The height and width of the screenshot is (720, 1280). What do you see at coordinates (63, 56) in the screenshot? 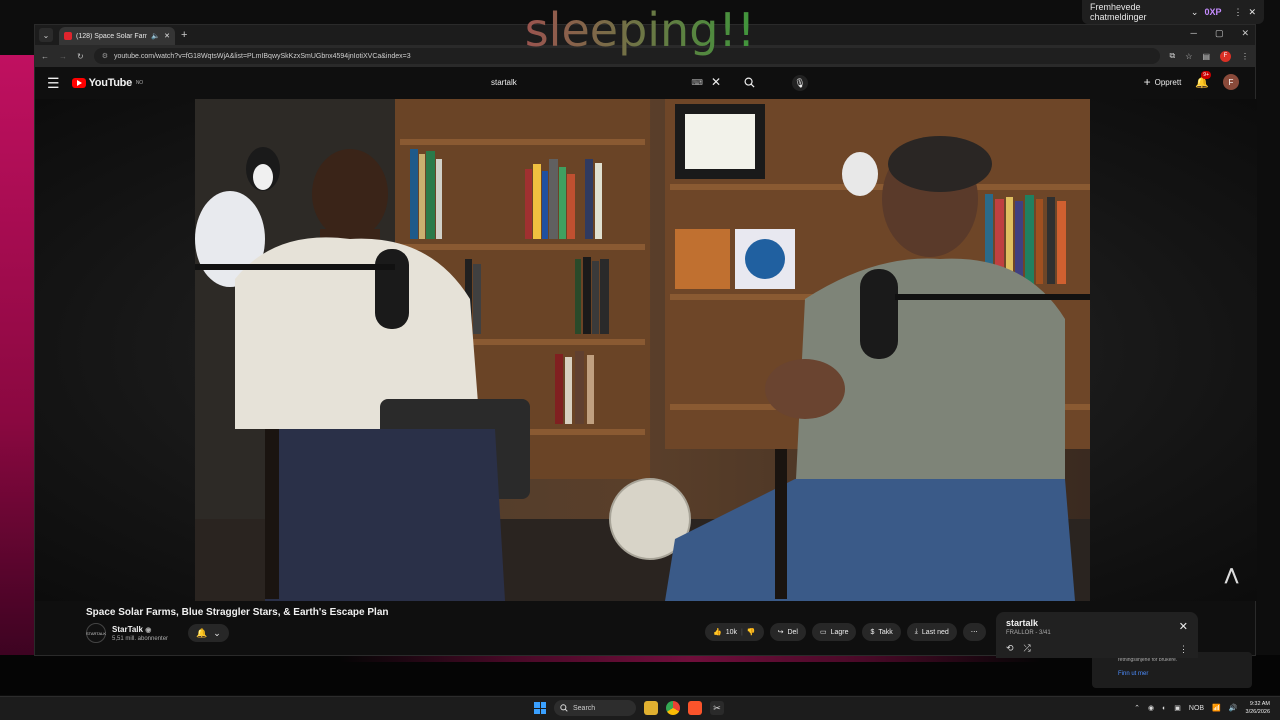
I see `forward-icon: →` at bounding box center [63, 56].